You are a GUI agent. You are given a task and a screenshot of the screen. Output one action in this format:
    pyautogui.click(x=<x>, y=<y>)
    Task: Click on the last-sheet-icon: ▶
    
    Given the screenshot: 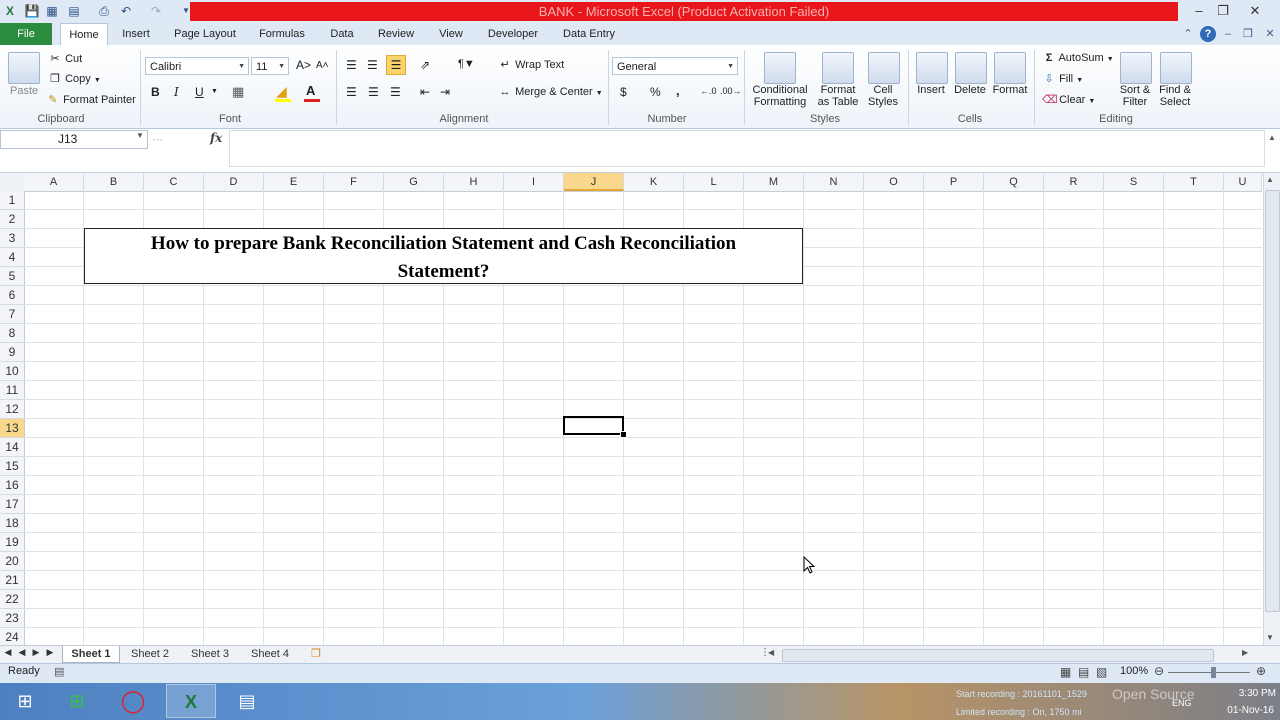 What is the action you would take?
    pyautogui.click(x=50, y=652)
    